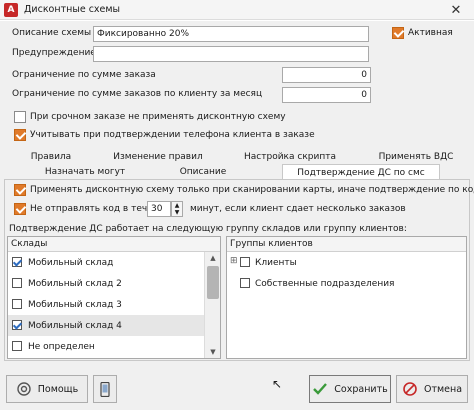  I want to click on help-button: Помощь, so click(47, 389).